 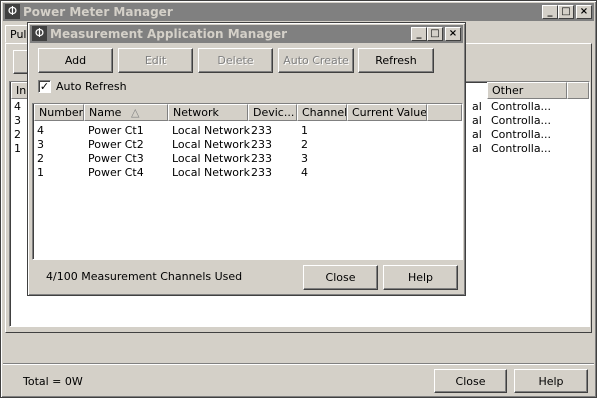 I want to click on column-header-number: Number, so click(x=59, y=112).